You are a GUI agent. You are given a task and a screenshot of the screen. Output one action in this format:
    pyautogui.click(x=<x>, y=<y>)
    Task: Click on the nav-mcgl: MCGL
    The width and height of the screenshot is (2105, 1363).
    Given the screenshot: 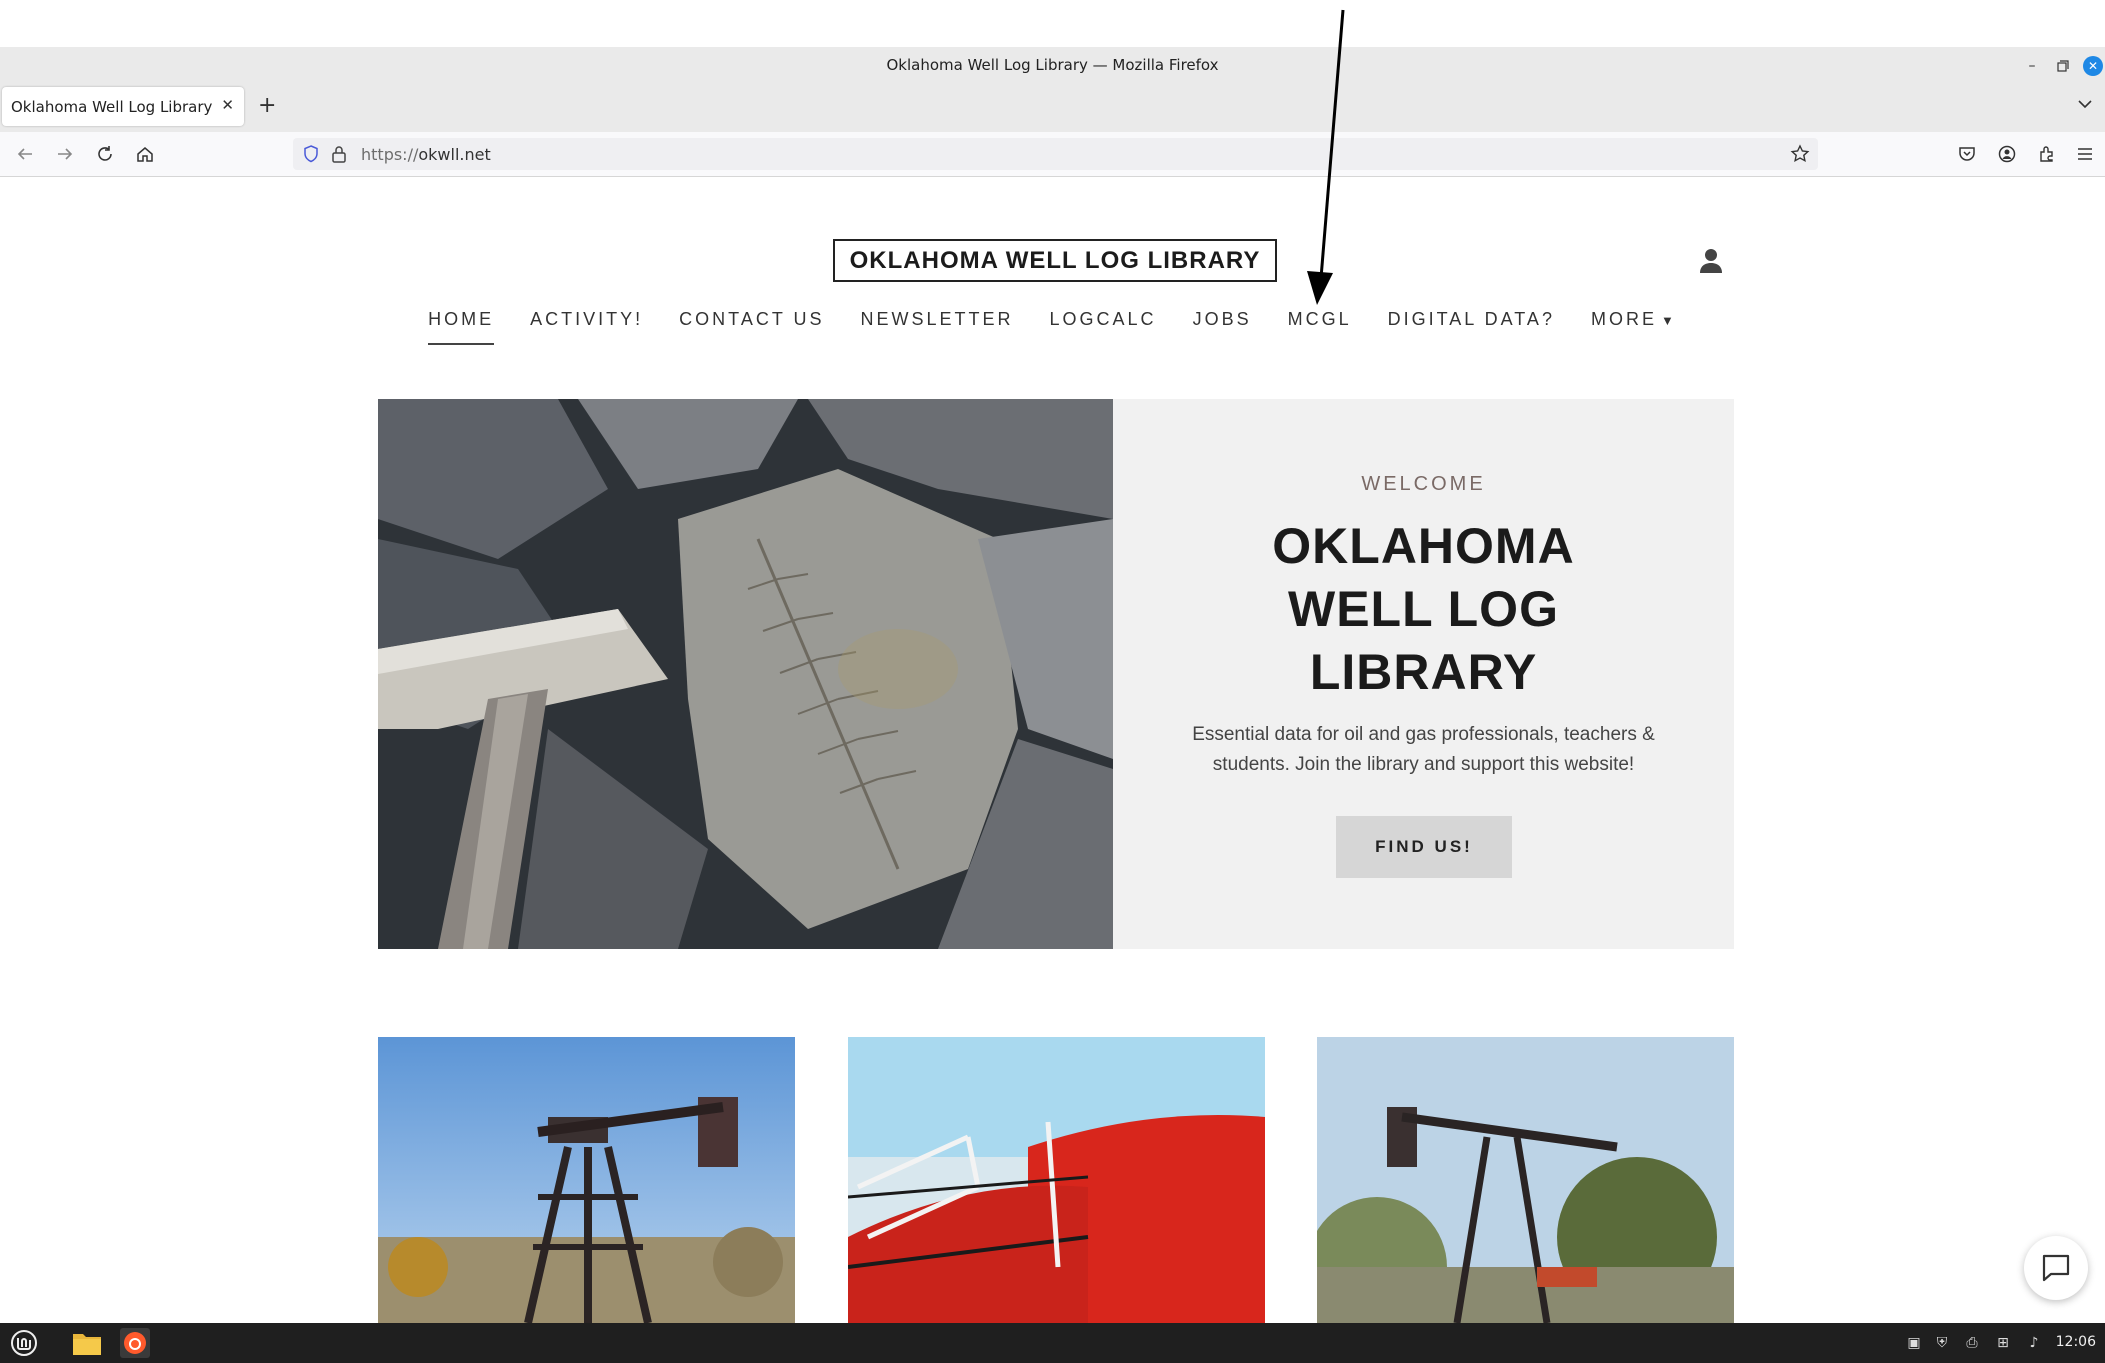 What is the action you would take?
    pyautogui.click(x=1320, y=327)
    